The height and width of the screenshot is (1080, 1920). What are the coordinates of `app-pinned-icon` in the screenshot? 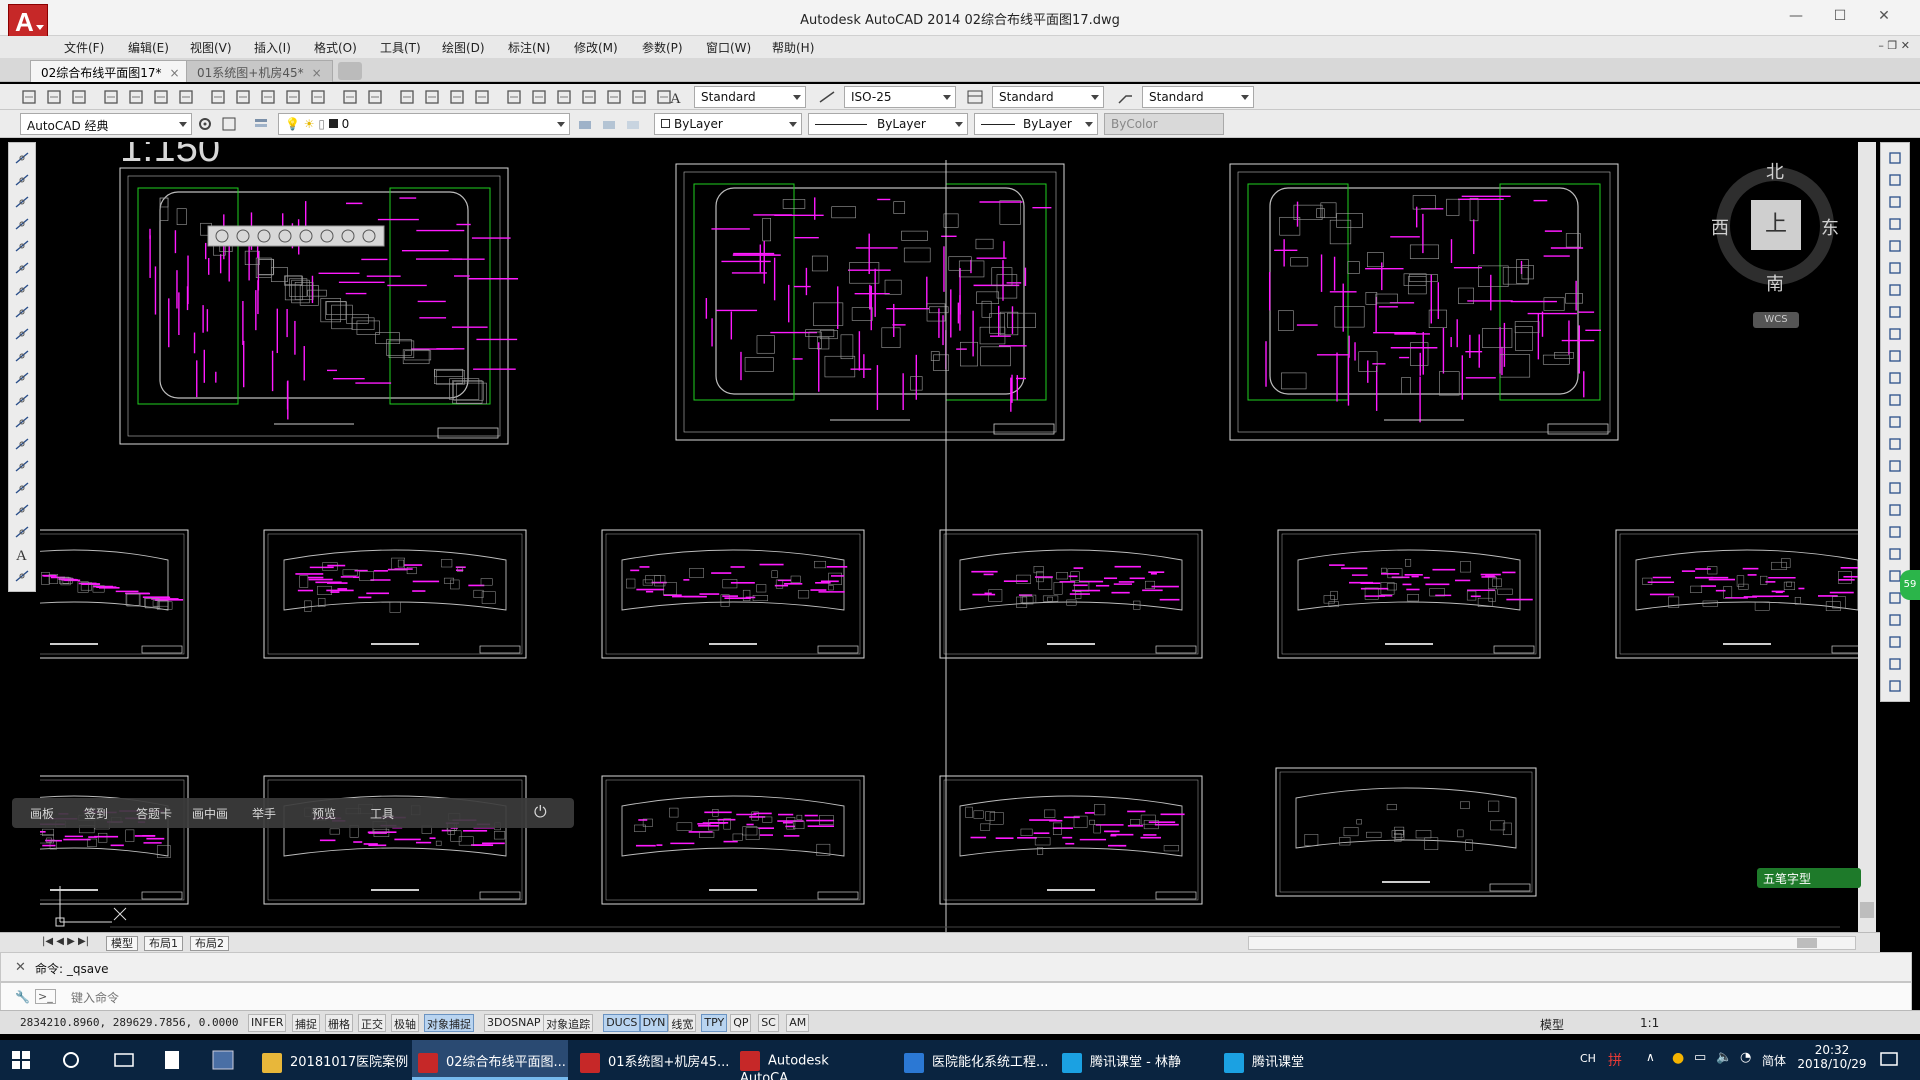 It's located at (223, 1060).